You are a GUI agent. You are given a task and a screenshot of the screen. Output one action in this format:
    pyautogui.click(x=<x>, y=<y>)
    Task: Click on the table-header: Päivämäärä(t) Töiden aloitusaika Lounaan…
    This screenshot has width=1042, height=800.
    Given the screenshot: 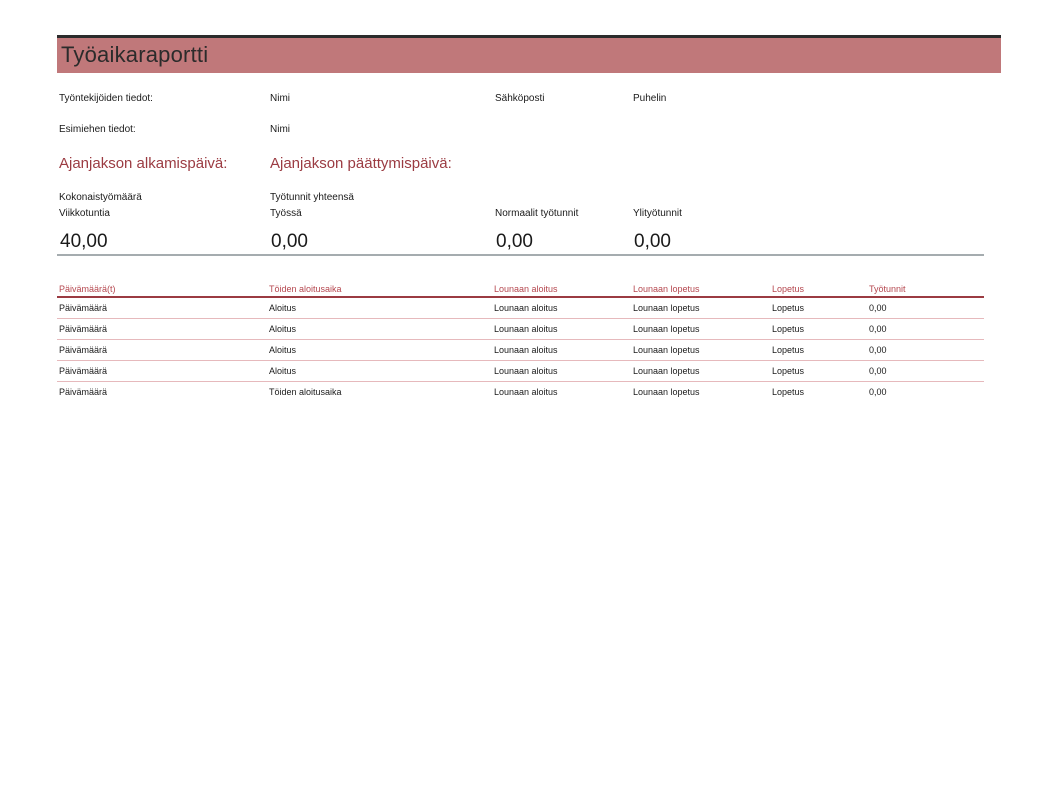 What is the action you would take?
    pyautogui.click(x=520, y=291)
    